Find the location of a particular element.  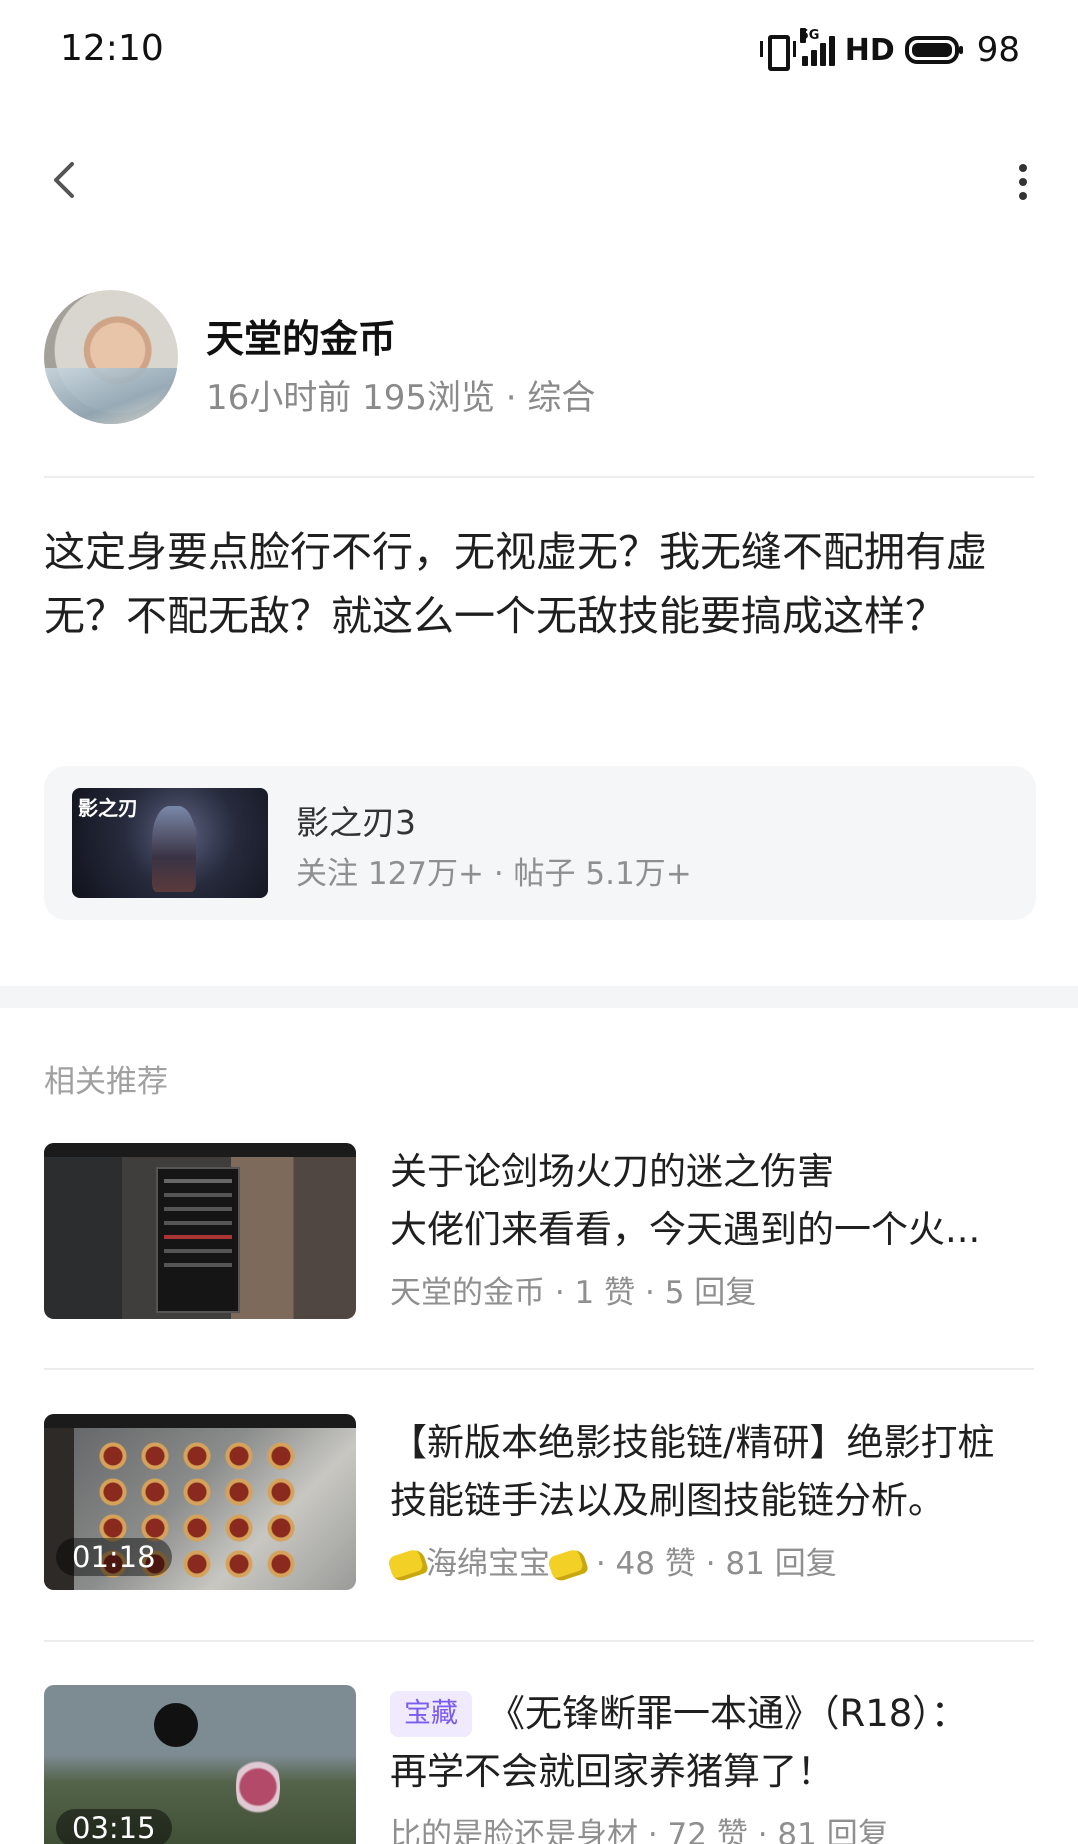

post-stats: 比的是脸还是身材 · 72 赞 · 81 回复 is located at coordinates (639, 1830).